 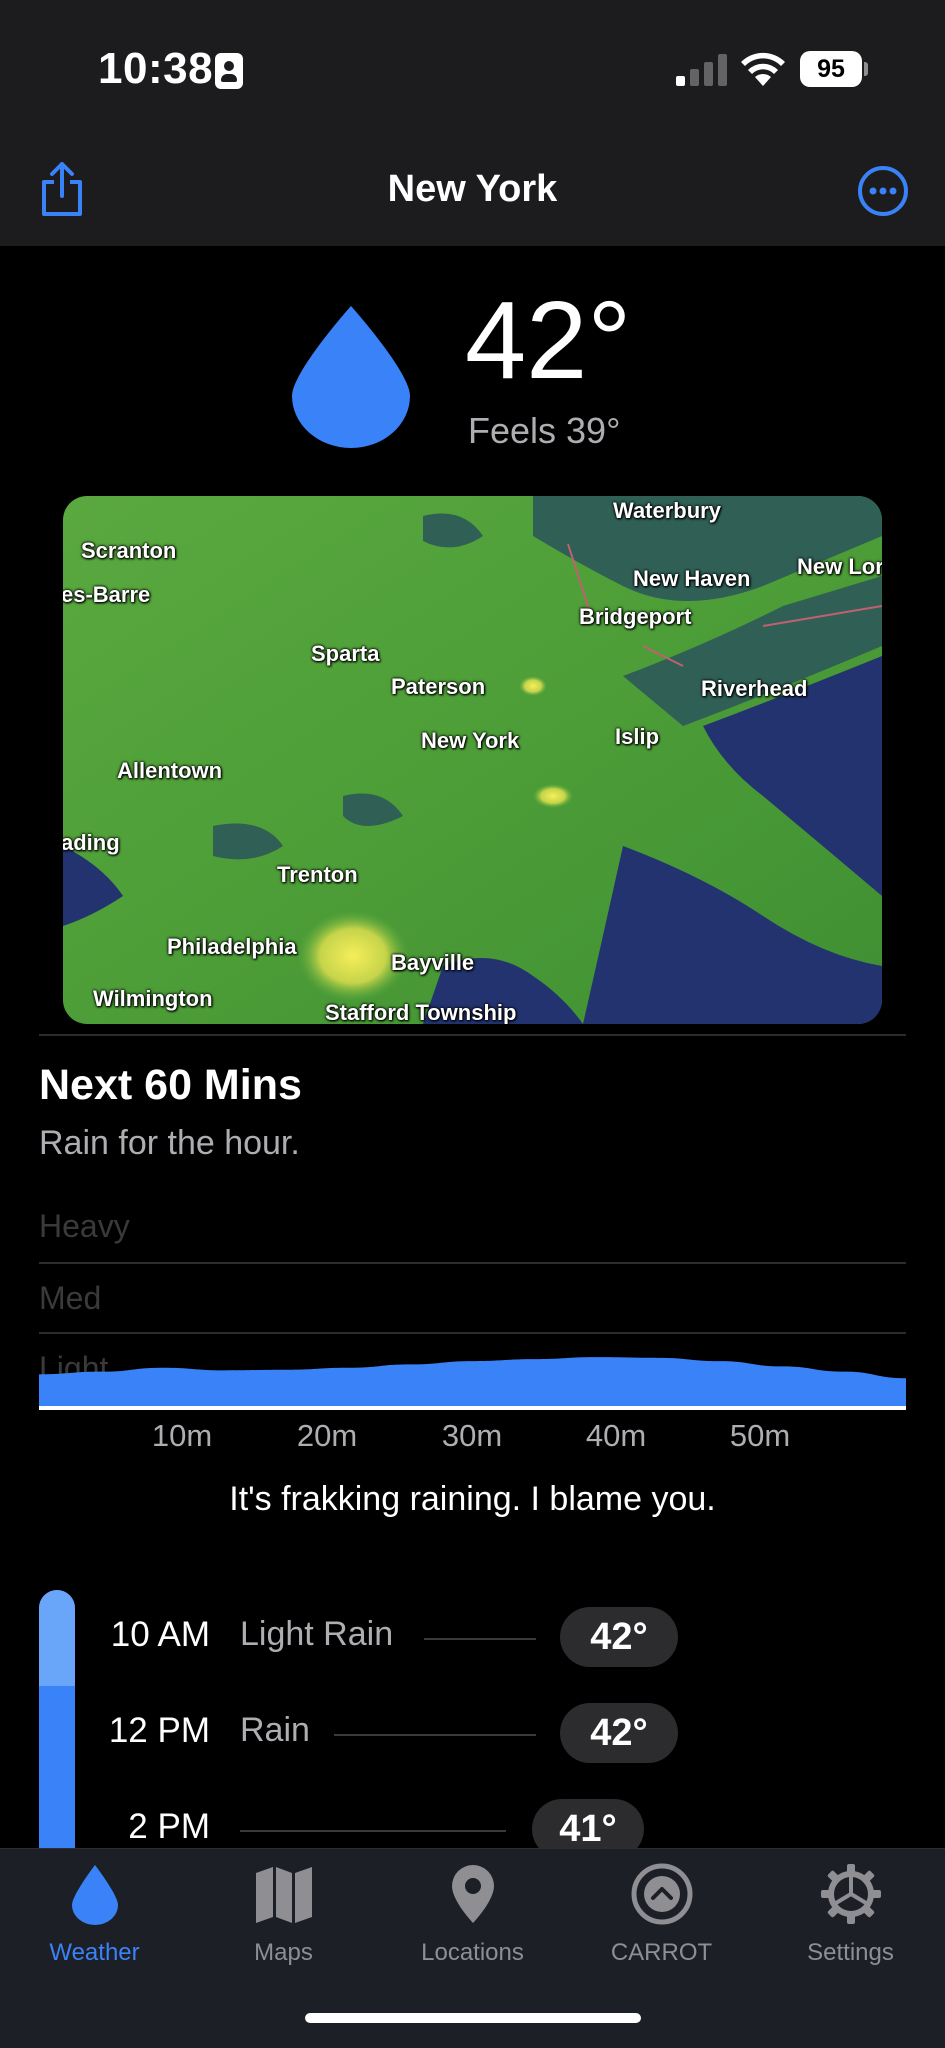 What do you see at coordinates (866, 69) in the screenshot?
I see `battery-tip` at bounding box center [866, 69].